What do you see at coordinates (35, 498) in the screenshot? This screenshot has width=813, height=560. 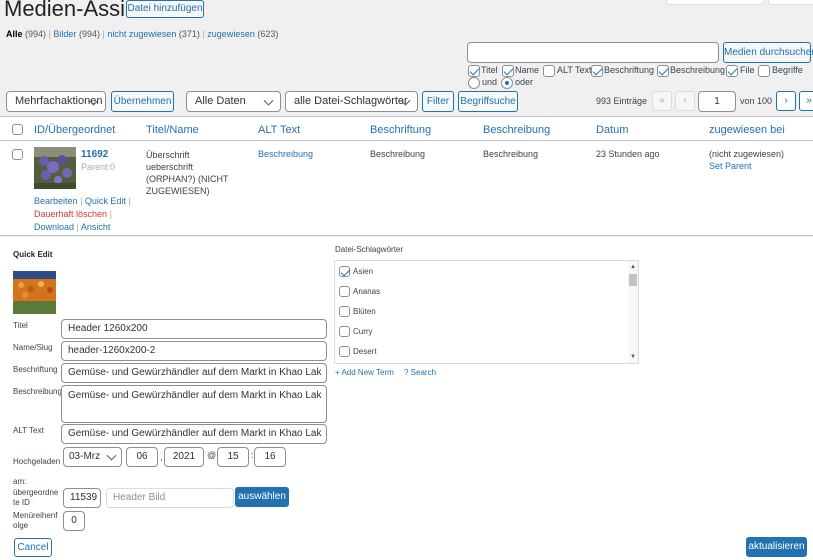 I see `parent-id-label: übergeordne te ID` at bounding box center [35, 498].